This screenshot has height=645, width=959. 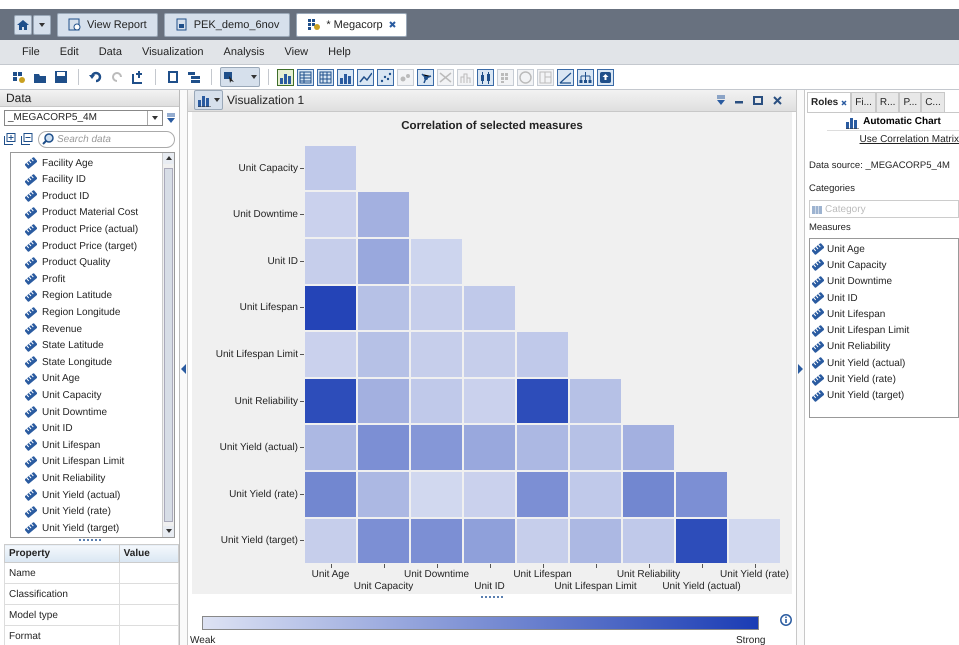 What do you see at coordinates (31, 52) in the screenshot?
I see `menu-item: File` at bounding box center [31, 52].